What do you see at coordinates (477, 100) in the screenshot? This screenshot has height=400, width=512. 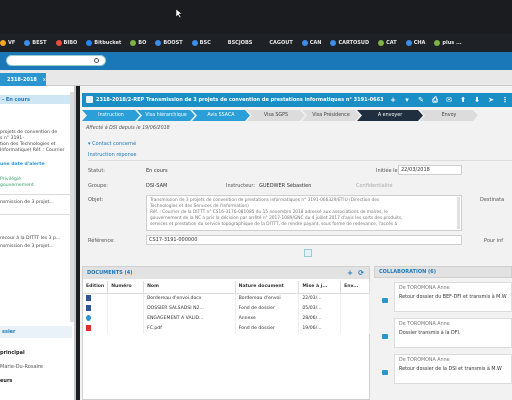 I see `toolbar-action-icon: ⬇` at bounding box center [477, 100].